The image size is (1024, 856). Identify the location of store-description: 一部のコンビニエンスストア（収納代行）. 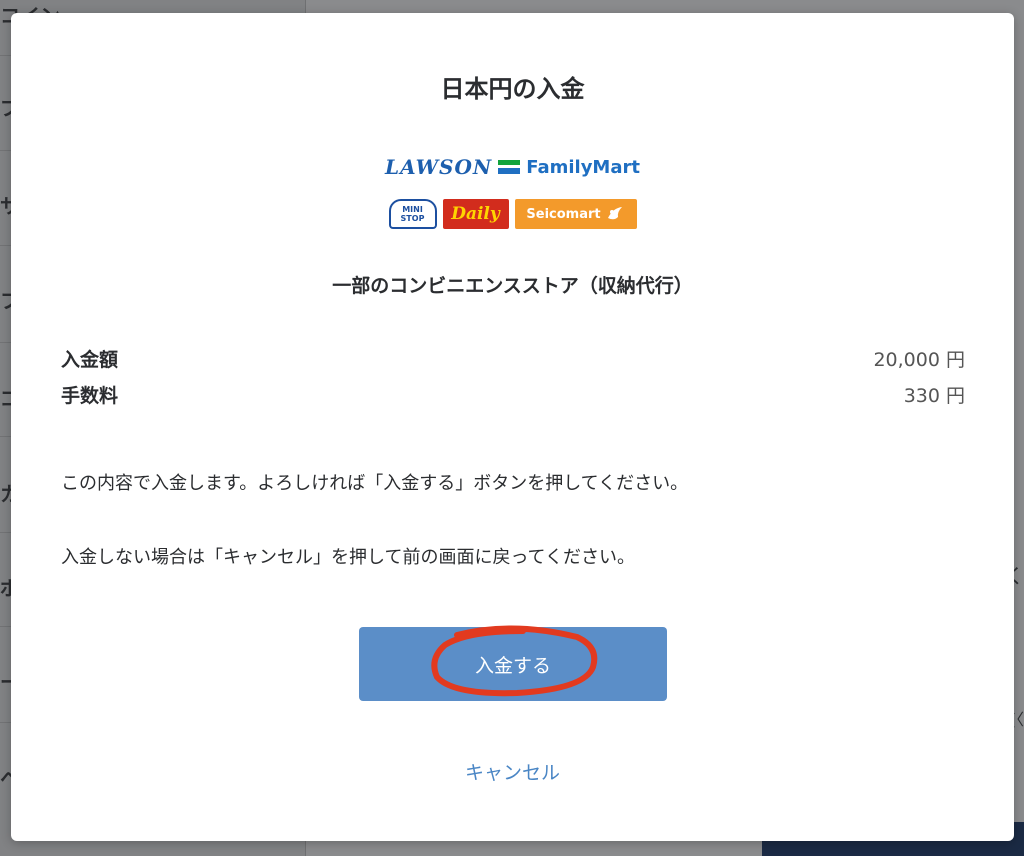
(512, 286).